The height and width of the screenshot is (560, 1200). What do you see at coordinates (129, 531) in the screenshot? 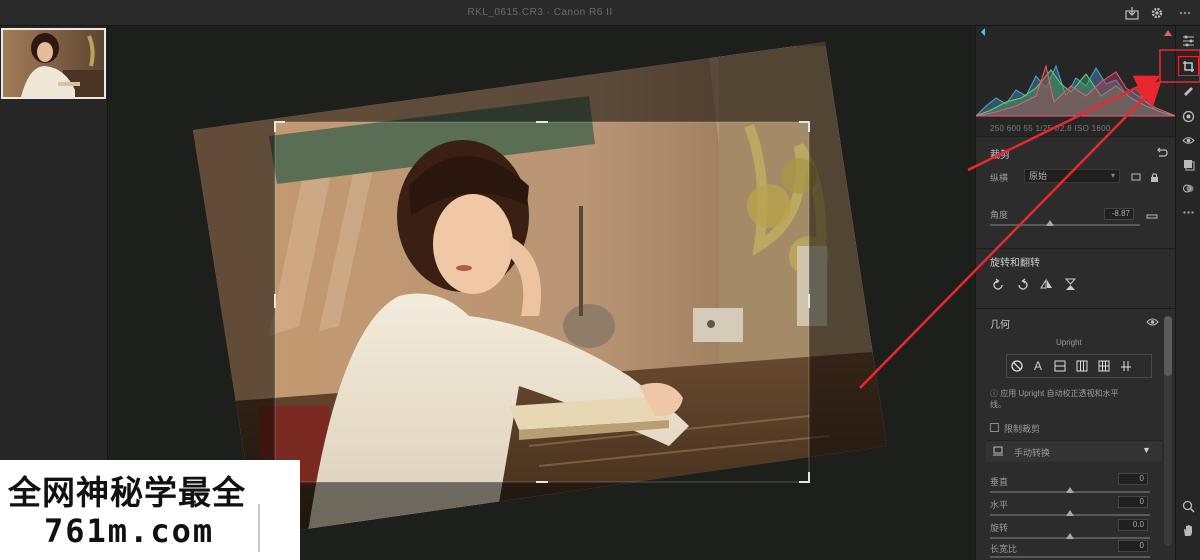
I see `watermark-url: 761m.com` at bounding box center [129, 531].